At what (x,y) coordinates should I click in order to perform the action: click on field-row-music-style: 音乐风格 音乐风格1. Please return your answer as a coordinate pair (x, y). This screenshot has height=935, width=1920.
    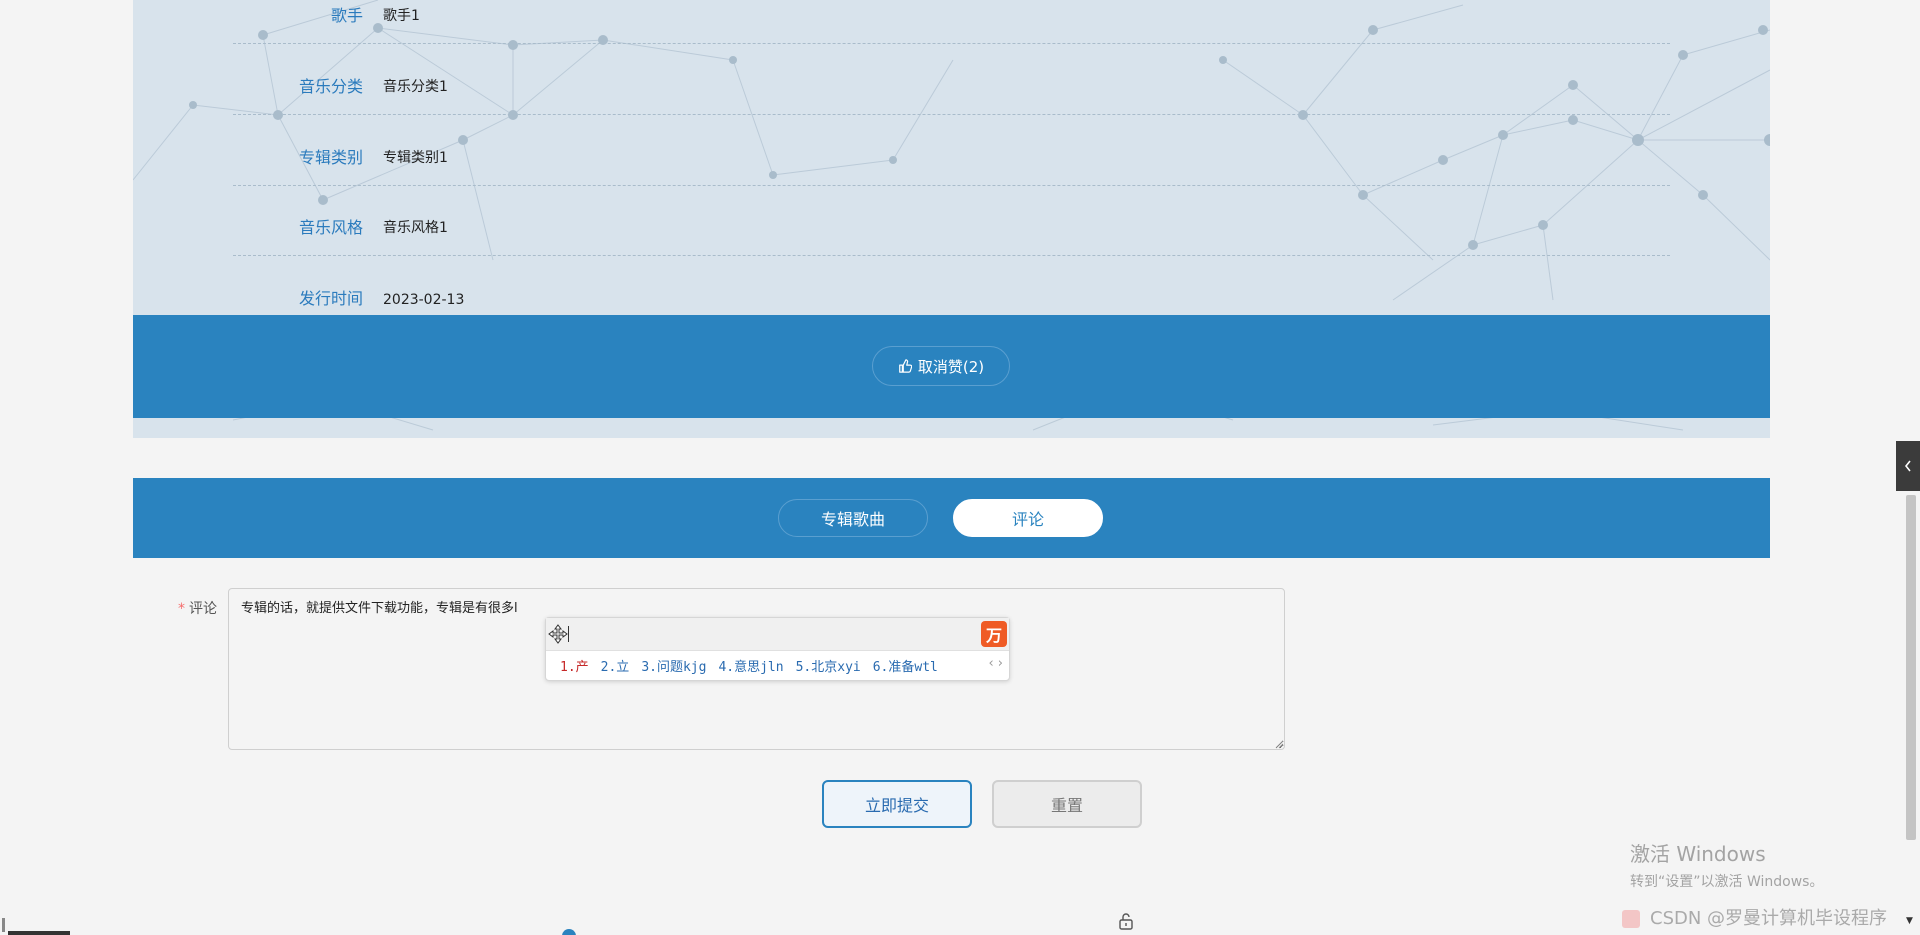
    Looking at the image, I should click on (951, 220).